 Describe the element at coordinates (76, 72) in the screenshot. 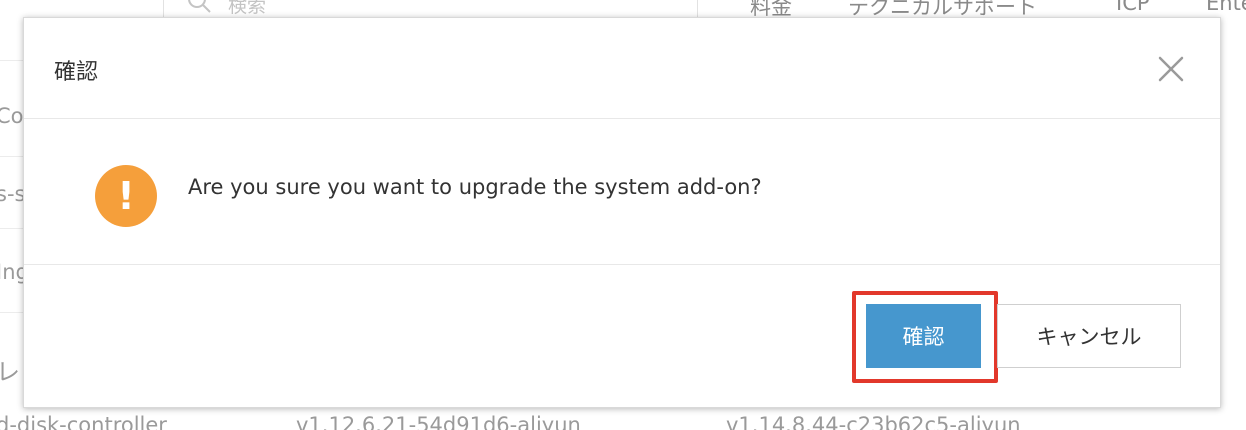

I see `dialog-title: 確認` at that location.